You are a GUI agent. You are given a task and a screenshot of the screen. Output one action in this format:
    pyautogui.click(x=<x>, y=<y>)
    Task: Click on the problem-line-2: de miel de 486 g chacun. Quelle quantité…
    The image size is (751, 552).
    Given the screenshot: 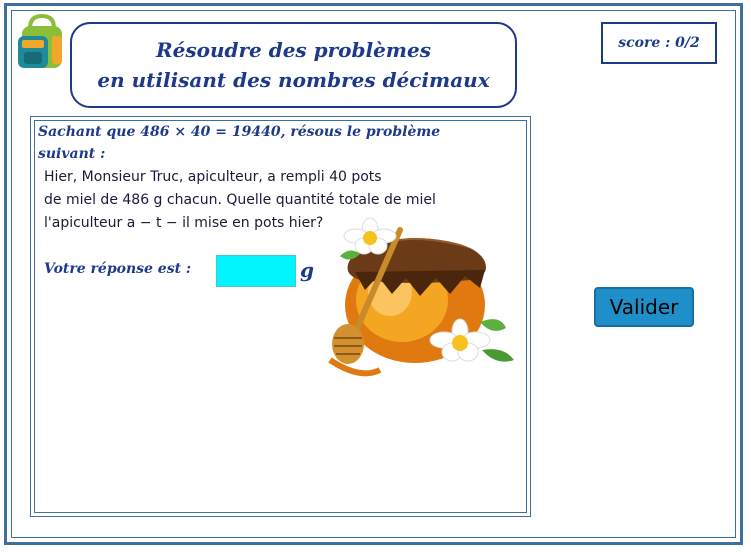 What is the action you would take?
    pyautogui.click(x=240, y=200)
    